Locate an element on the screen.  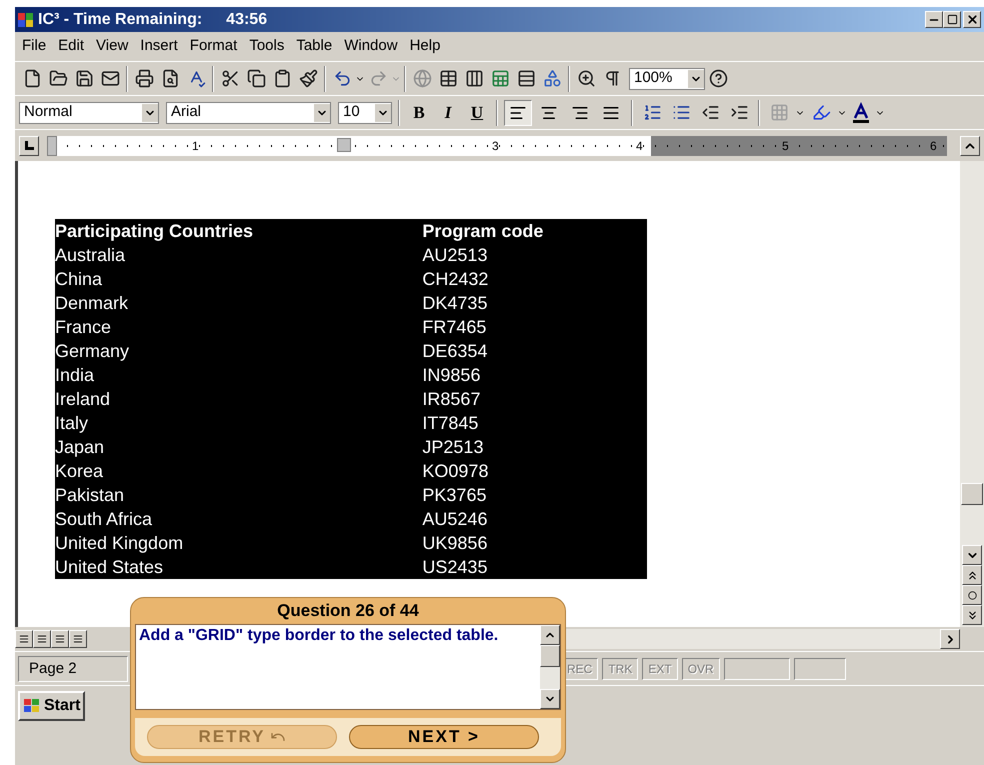
browse-object-button is located at coordinates (972, 595).